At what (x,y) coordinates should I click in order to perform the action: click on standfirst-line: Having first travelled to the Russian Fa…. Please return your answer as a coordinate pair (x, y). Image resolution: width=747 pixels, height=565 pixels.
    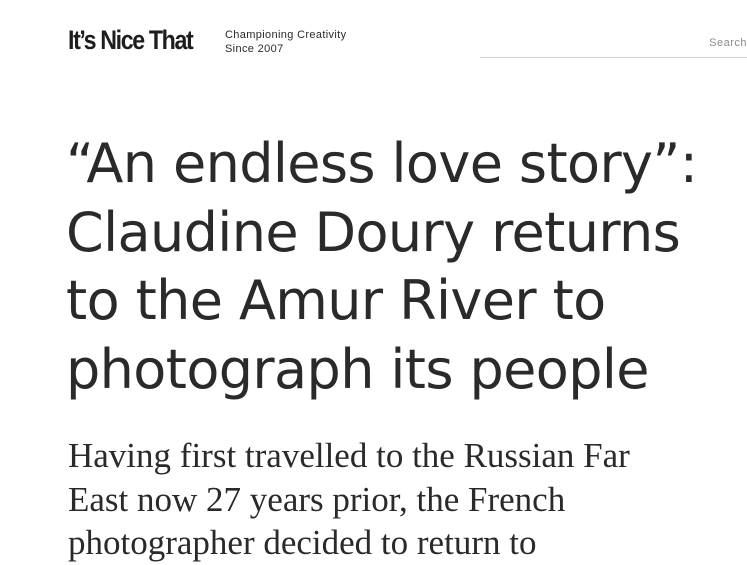
    Looking at the image, I should click on (349, 455).